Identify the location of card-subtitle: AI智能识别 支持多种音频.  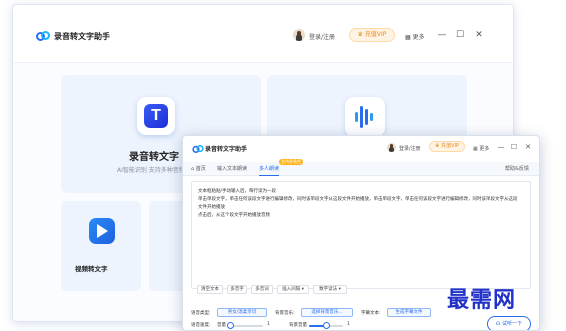
(151, 170).